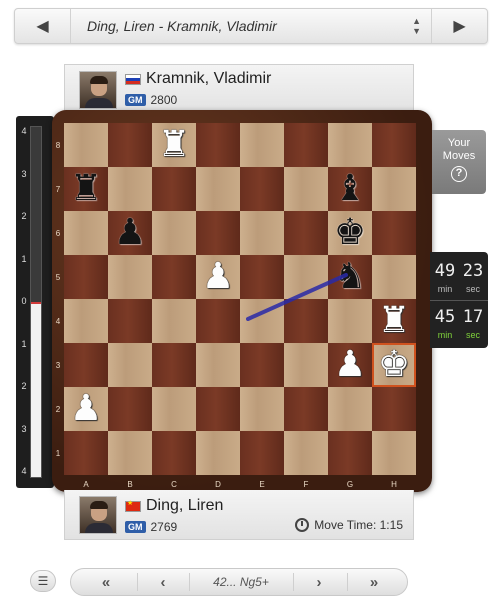  I want to click on square-c7, so click(174, 189).